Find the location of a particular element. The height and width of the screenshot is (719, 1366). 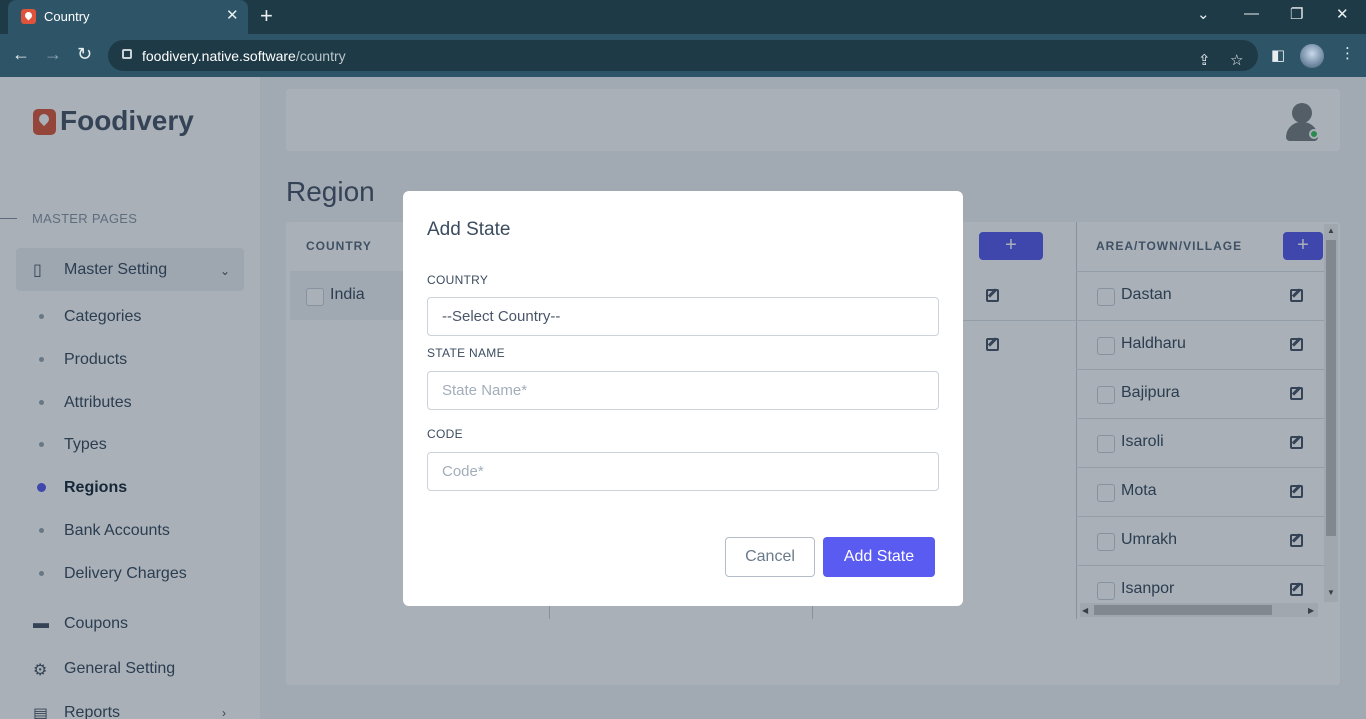

minimize-icon: — is located at coordinates (1251, 13).